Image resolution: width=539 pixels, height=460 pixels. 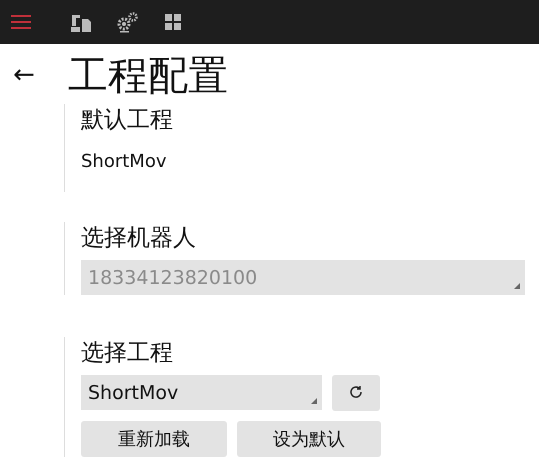 I want to click on refresh-icon, so click(x=356, y=391).